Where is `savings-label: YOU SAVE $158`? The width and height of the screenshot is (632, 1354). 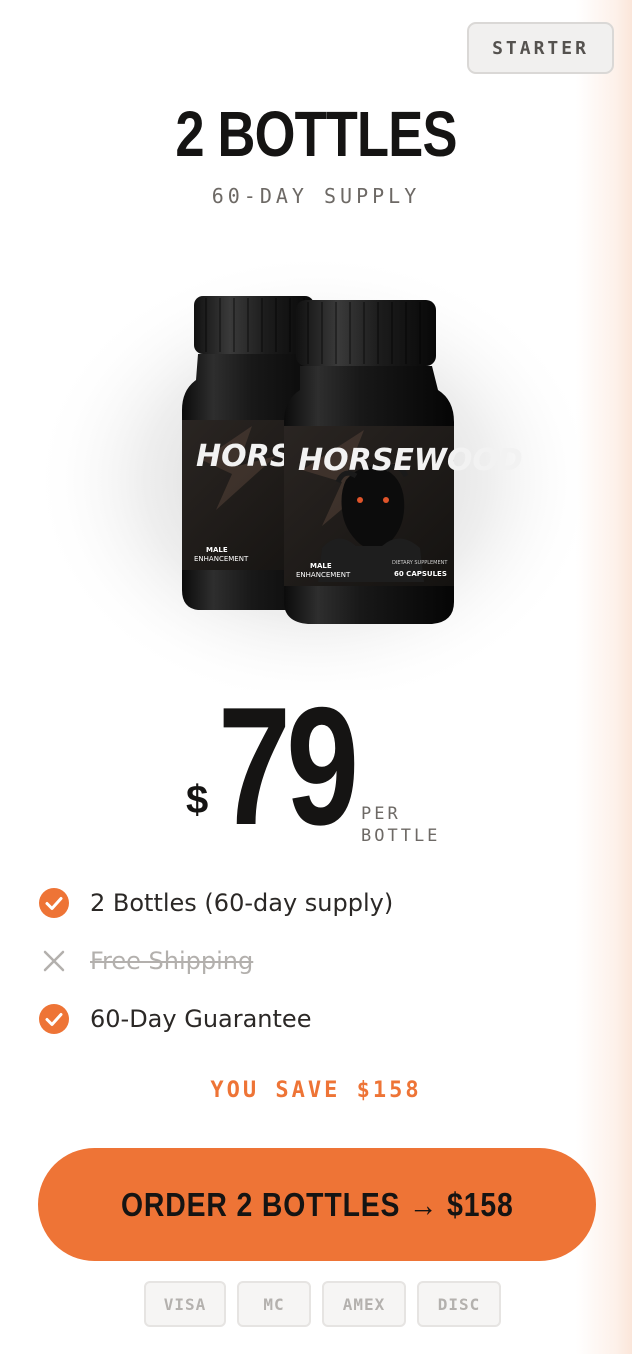 savings-label: YOU SAVE $158 is located at coordinates (316, 1090).